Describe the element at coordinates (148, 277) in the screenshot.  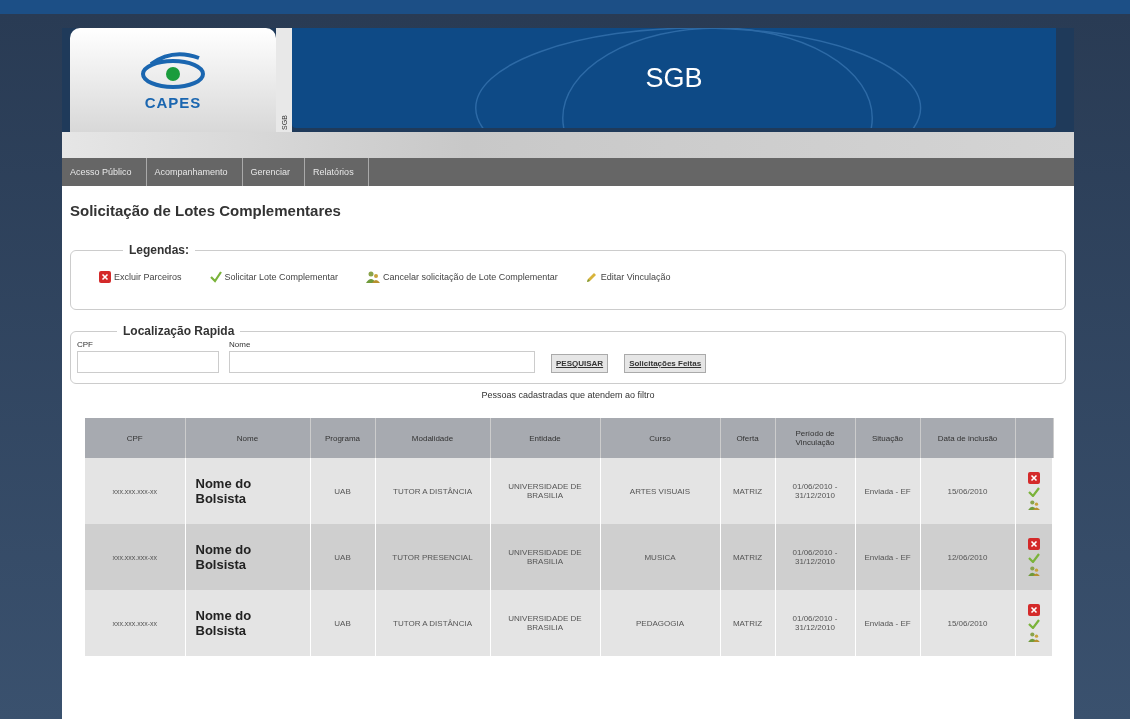
I see `legend-label: Excluir Parceiros` at that location.